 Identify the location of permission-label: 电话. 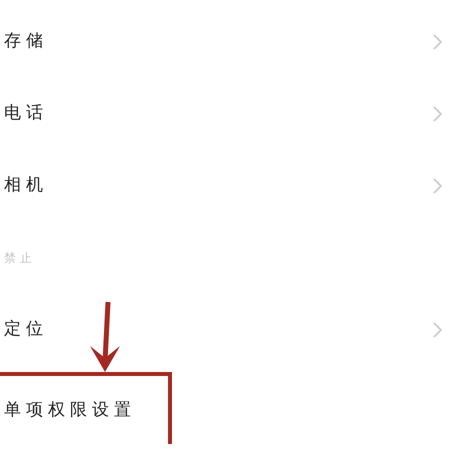
(25, 114).